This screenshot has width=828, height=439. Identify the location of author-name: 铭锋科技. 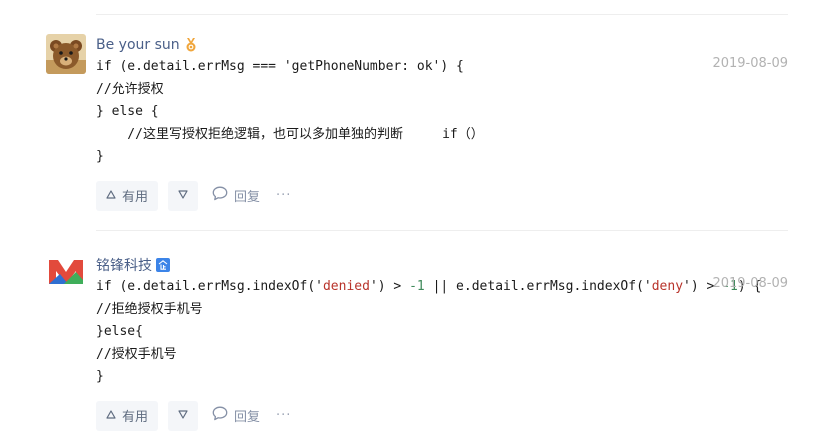
(124, 265).